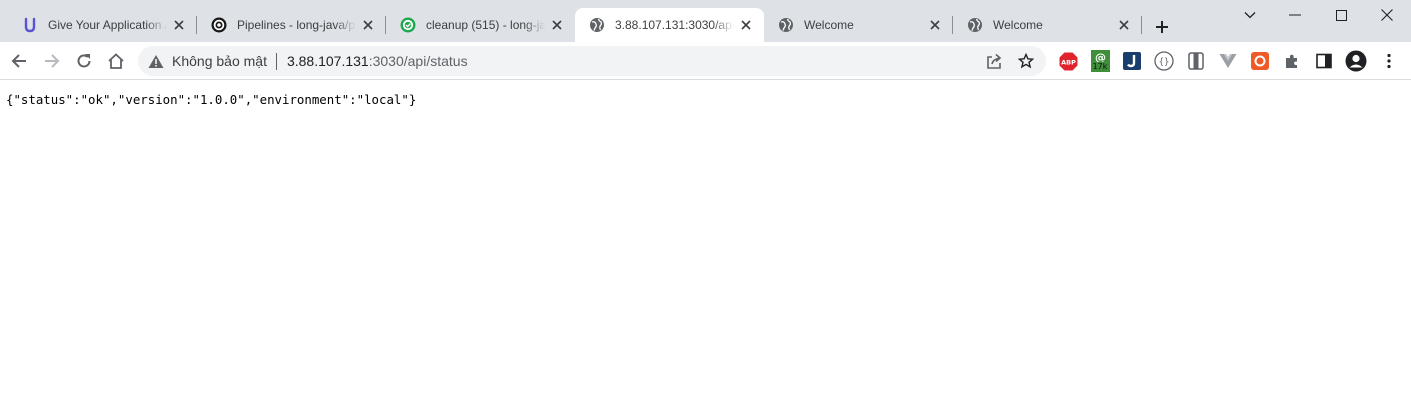 The height and width of the screenshot is (416, 1411). I want to click on minimize-icon, so click(1295, 15).